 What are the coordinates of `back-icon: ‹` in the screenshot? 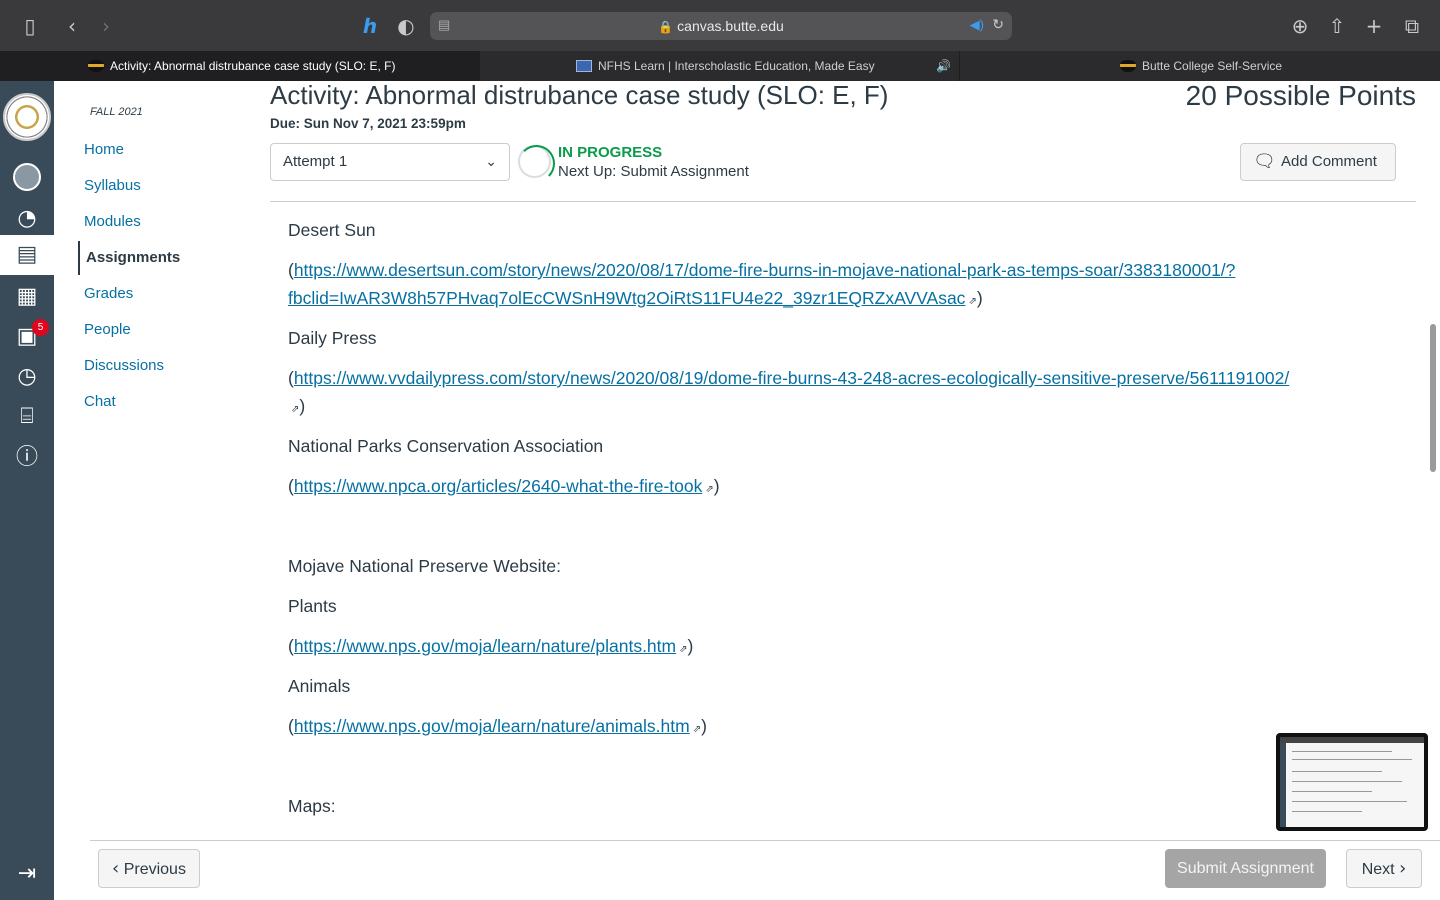 It's located at (72, 26).